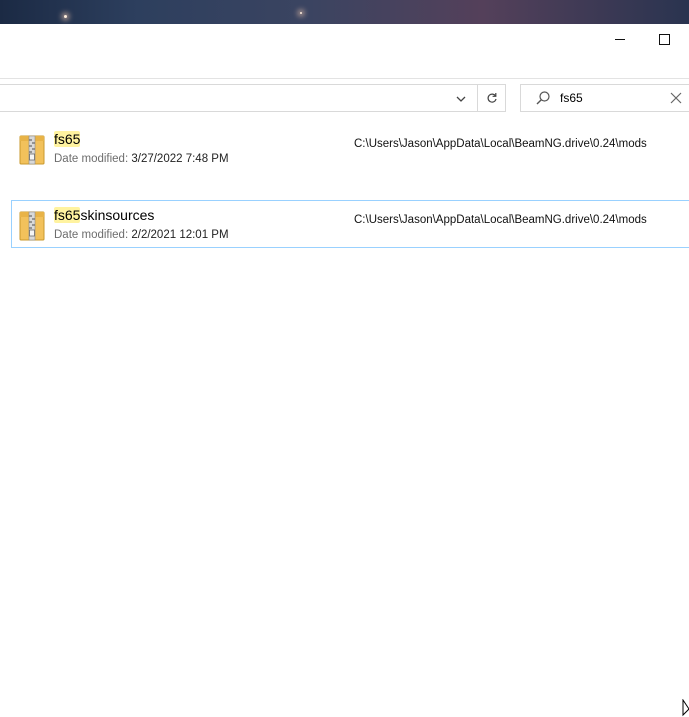 This screenshot has height=717, width=689. Describe the element at coordinates (344, 78) in the screenshot. I see `ribbon-divider` at that location.